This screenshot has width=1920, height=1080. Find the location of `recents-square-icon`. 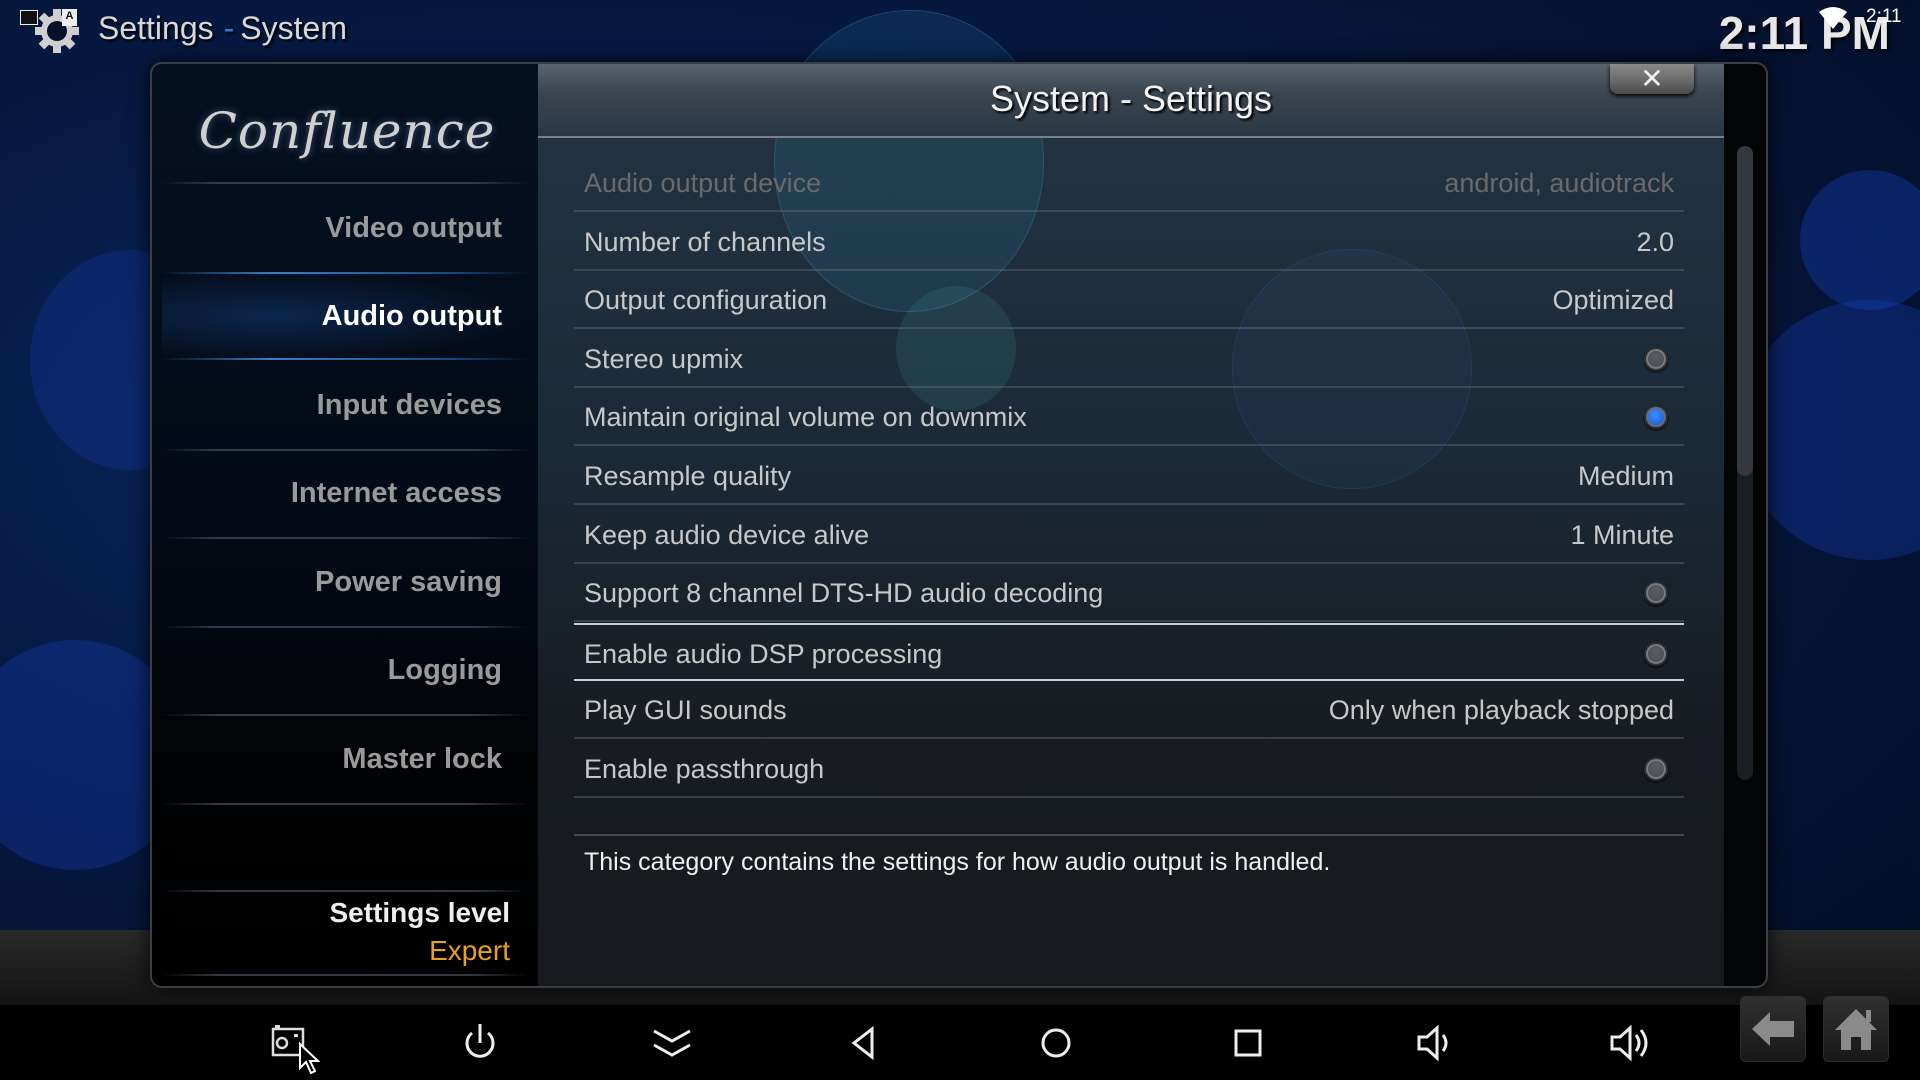

recents-square-icon is located at coordinates (1248, 1043).